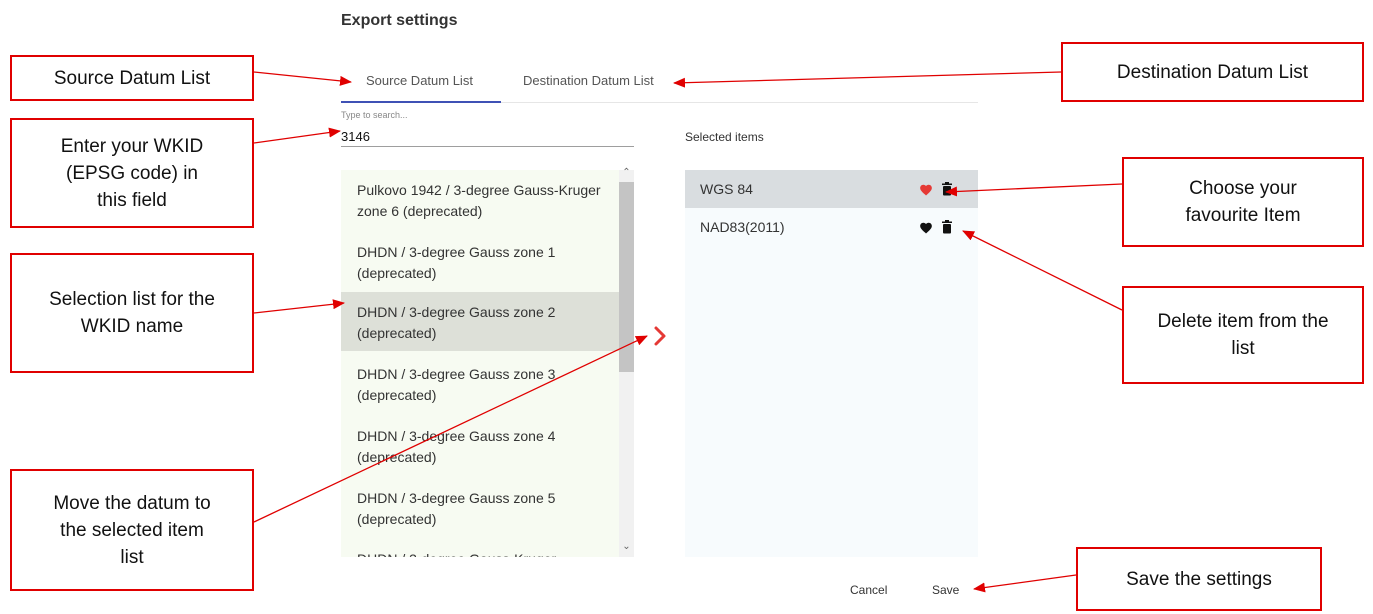 This screenshot has height=614, width=1373. What do you see at coordinates (1025, 583) in the screenshot?
I see `arrow-save` at bounding box center [1025, 583].